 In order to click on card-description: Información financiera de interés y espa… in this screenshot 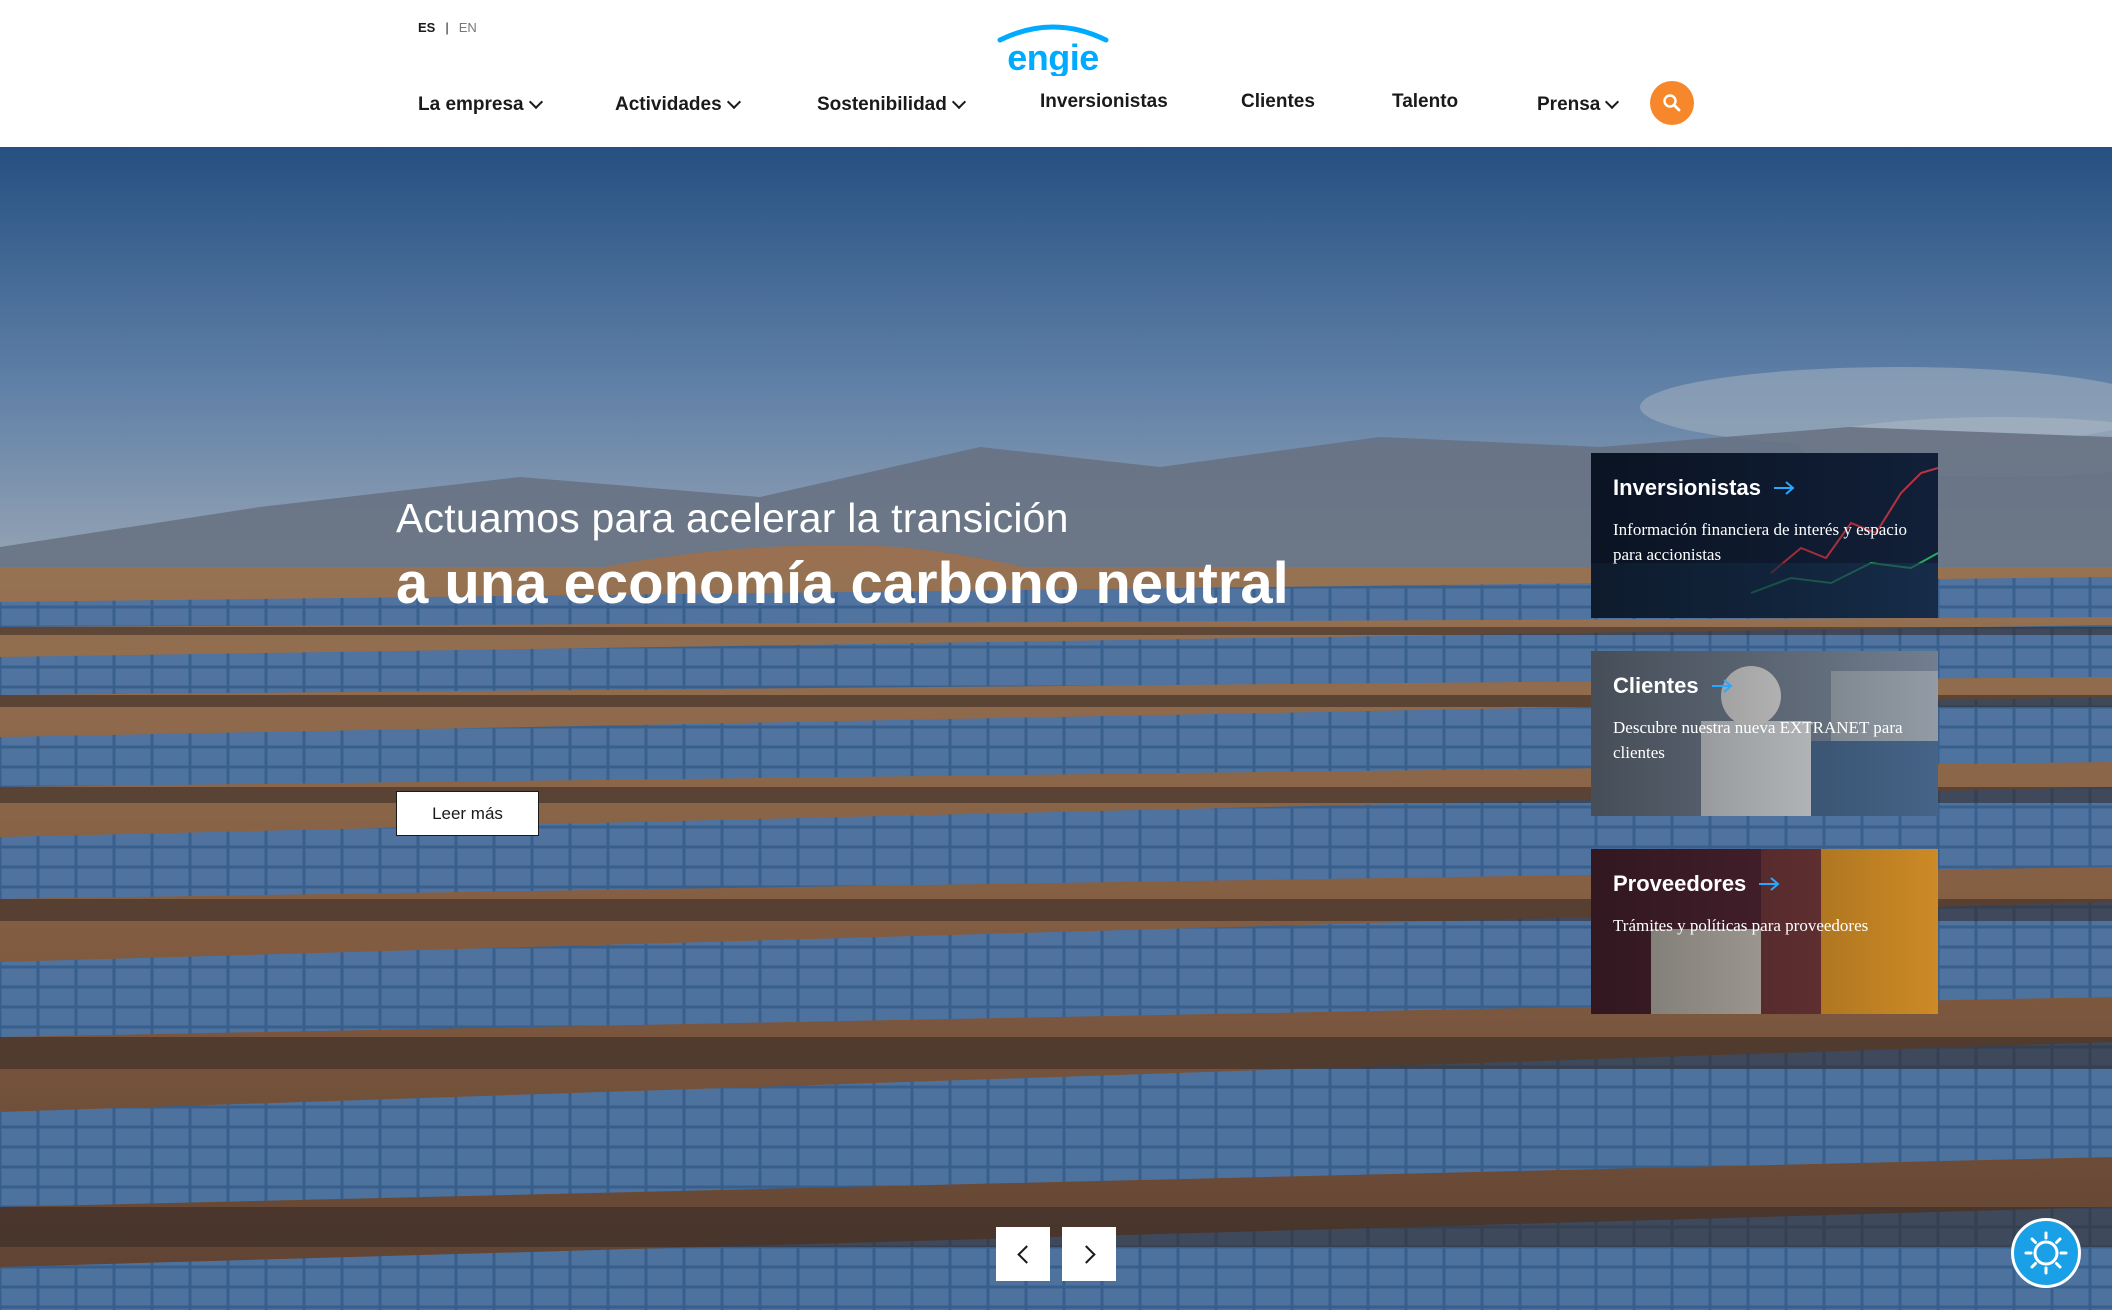, I will do `click(1760, 542)`.